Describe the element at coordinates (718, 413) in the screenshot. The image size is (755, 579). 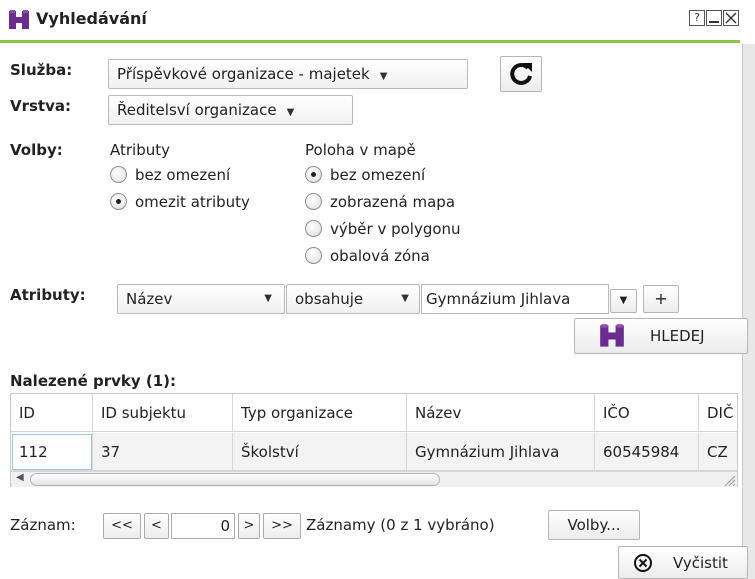
I see `column-header: DIČ` at that location.